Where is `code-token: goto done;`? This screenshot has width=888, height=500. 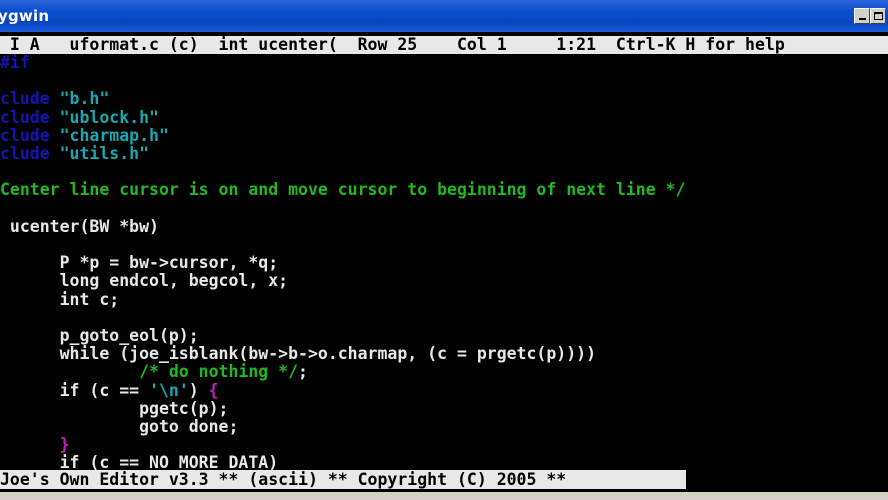
code-token: goto done; is located at coordinates (119, 426).